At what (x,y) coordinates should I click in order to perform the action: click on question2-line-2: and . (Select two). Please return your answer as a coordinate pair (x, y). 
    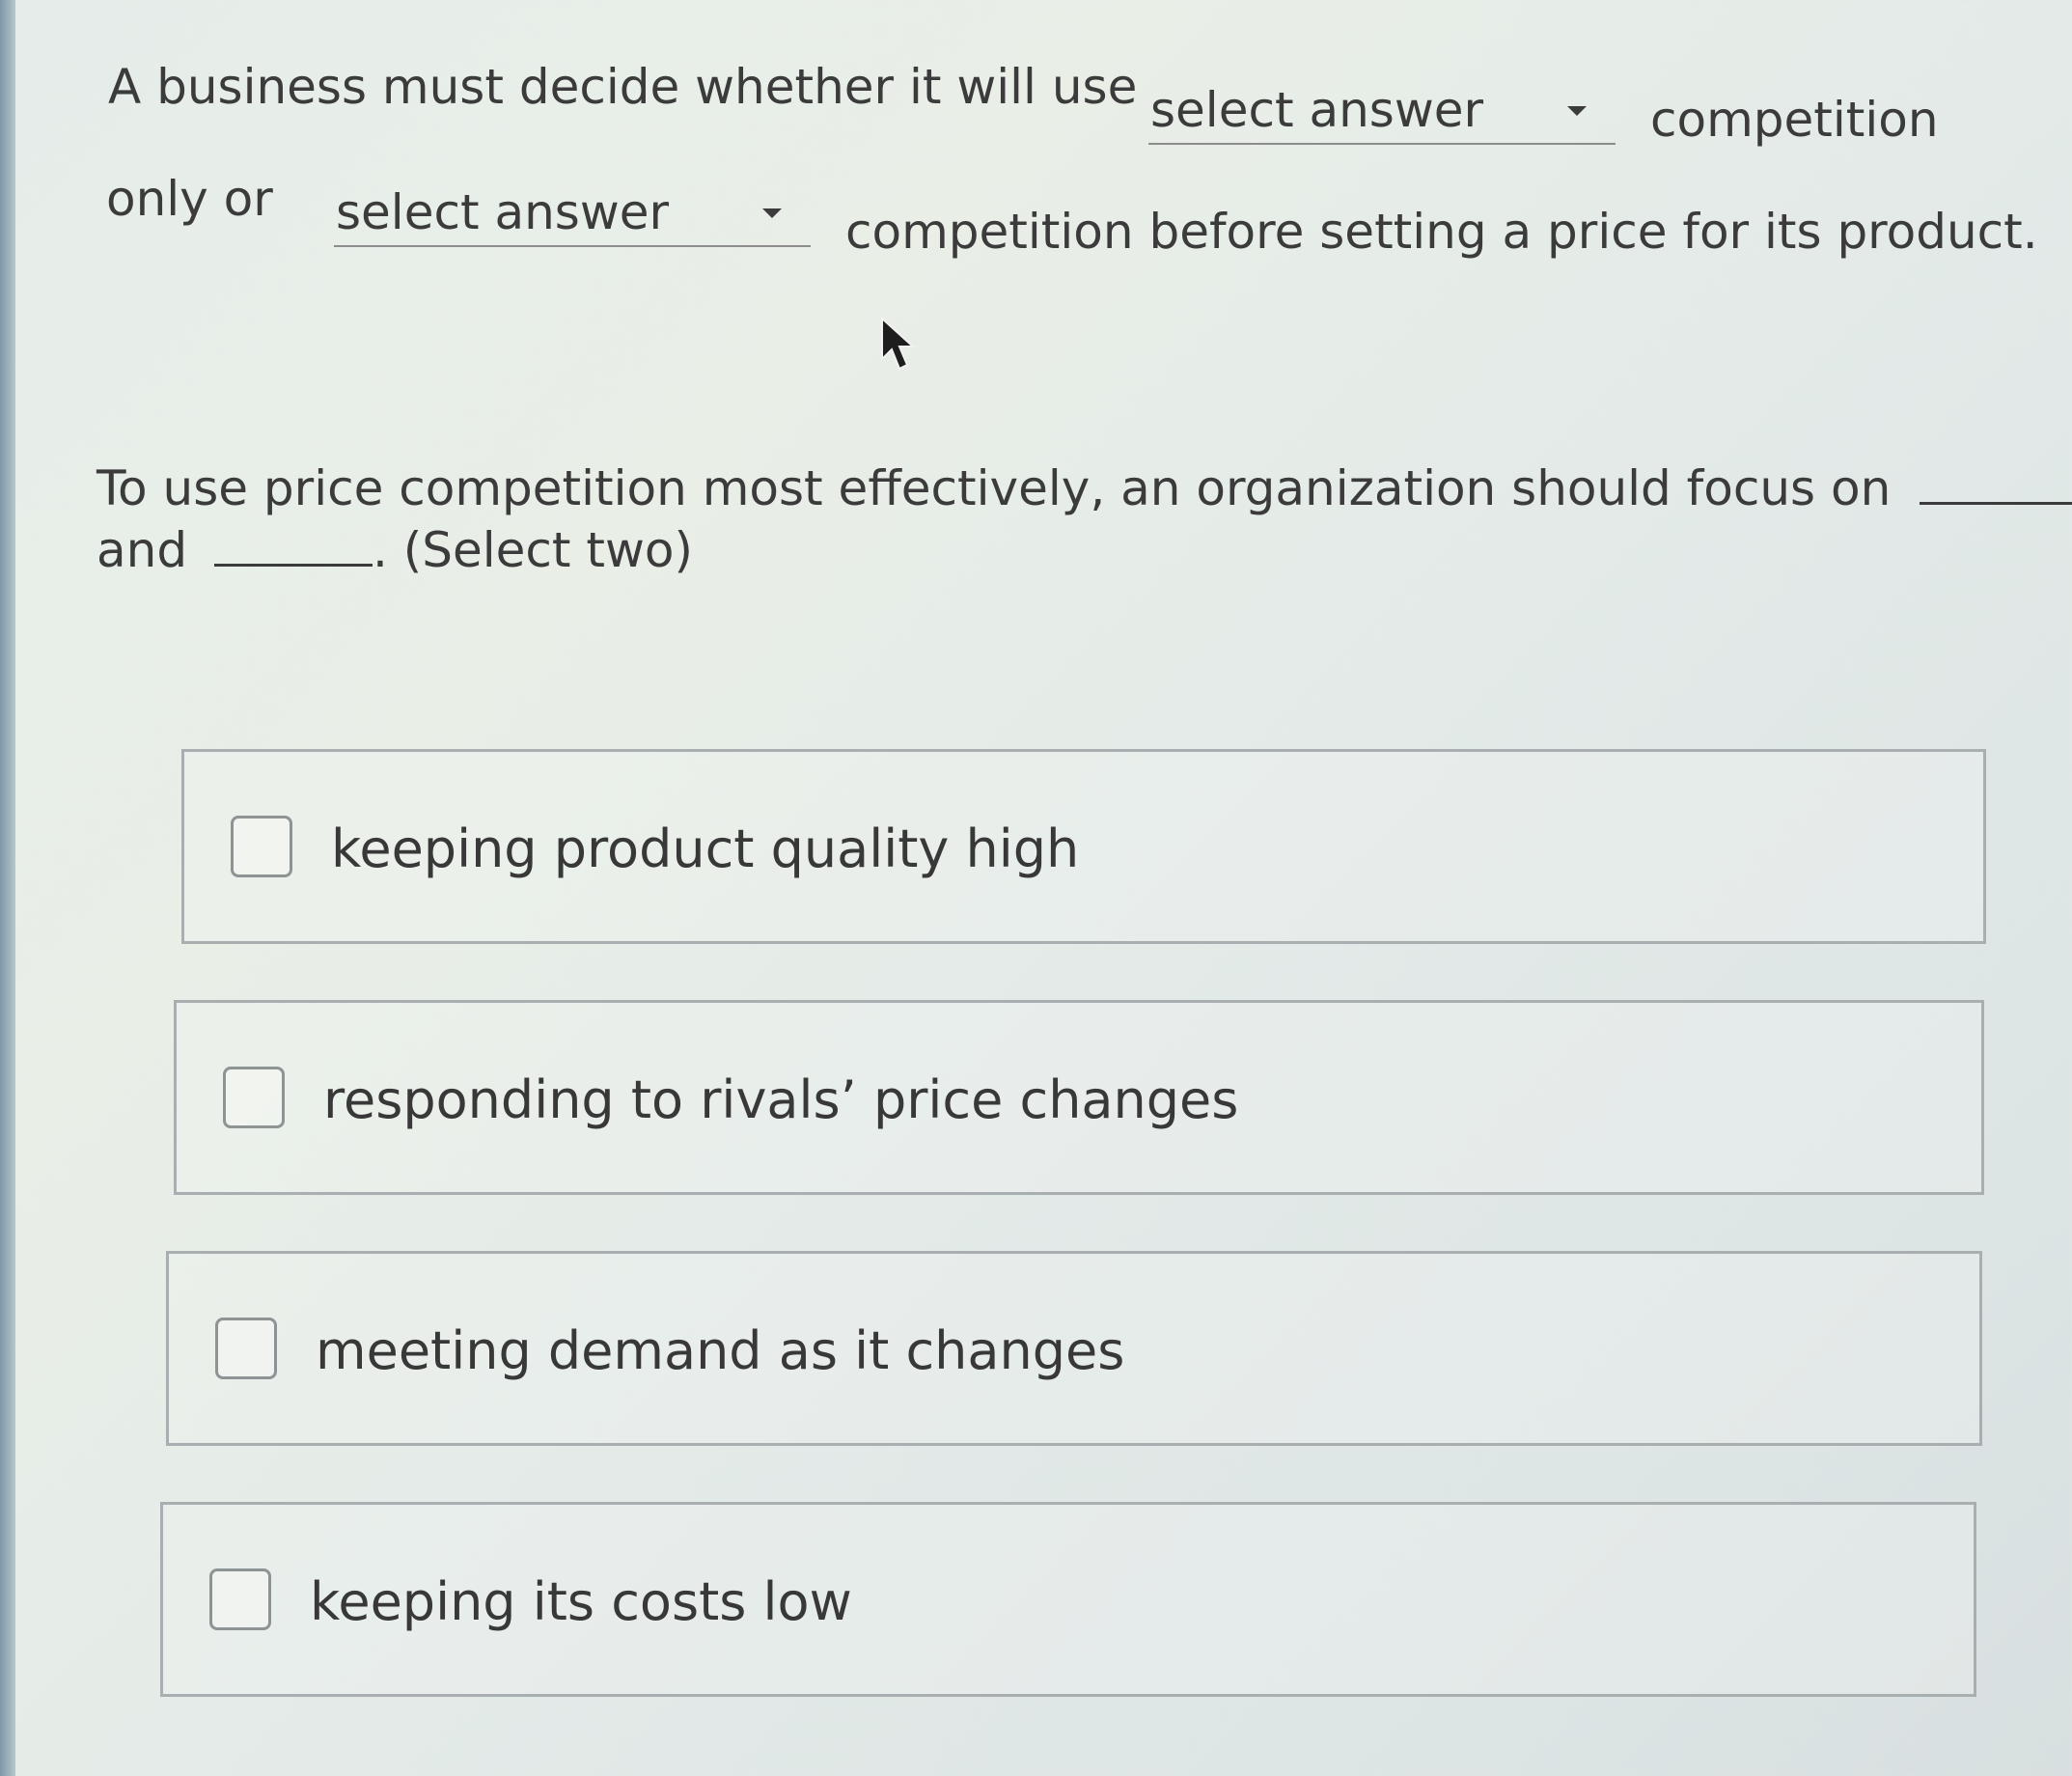
    Looking at the image, I should click on (395, 547).